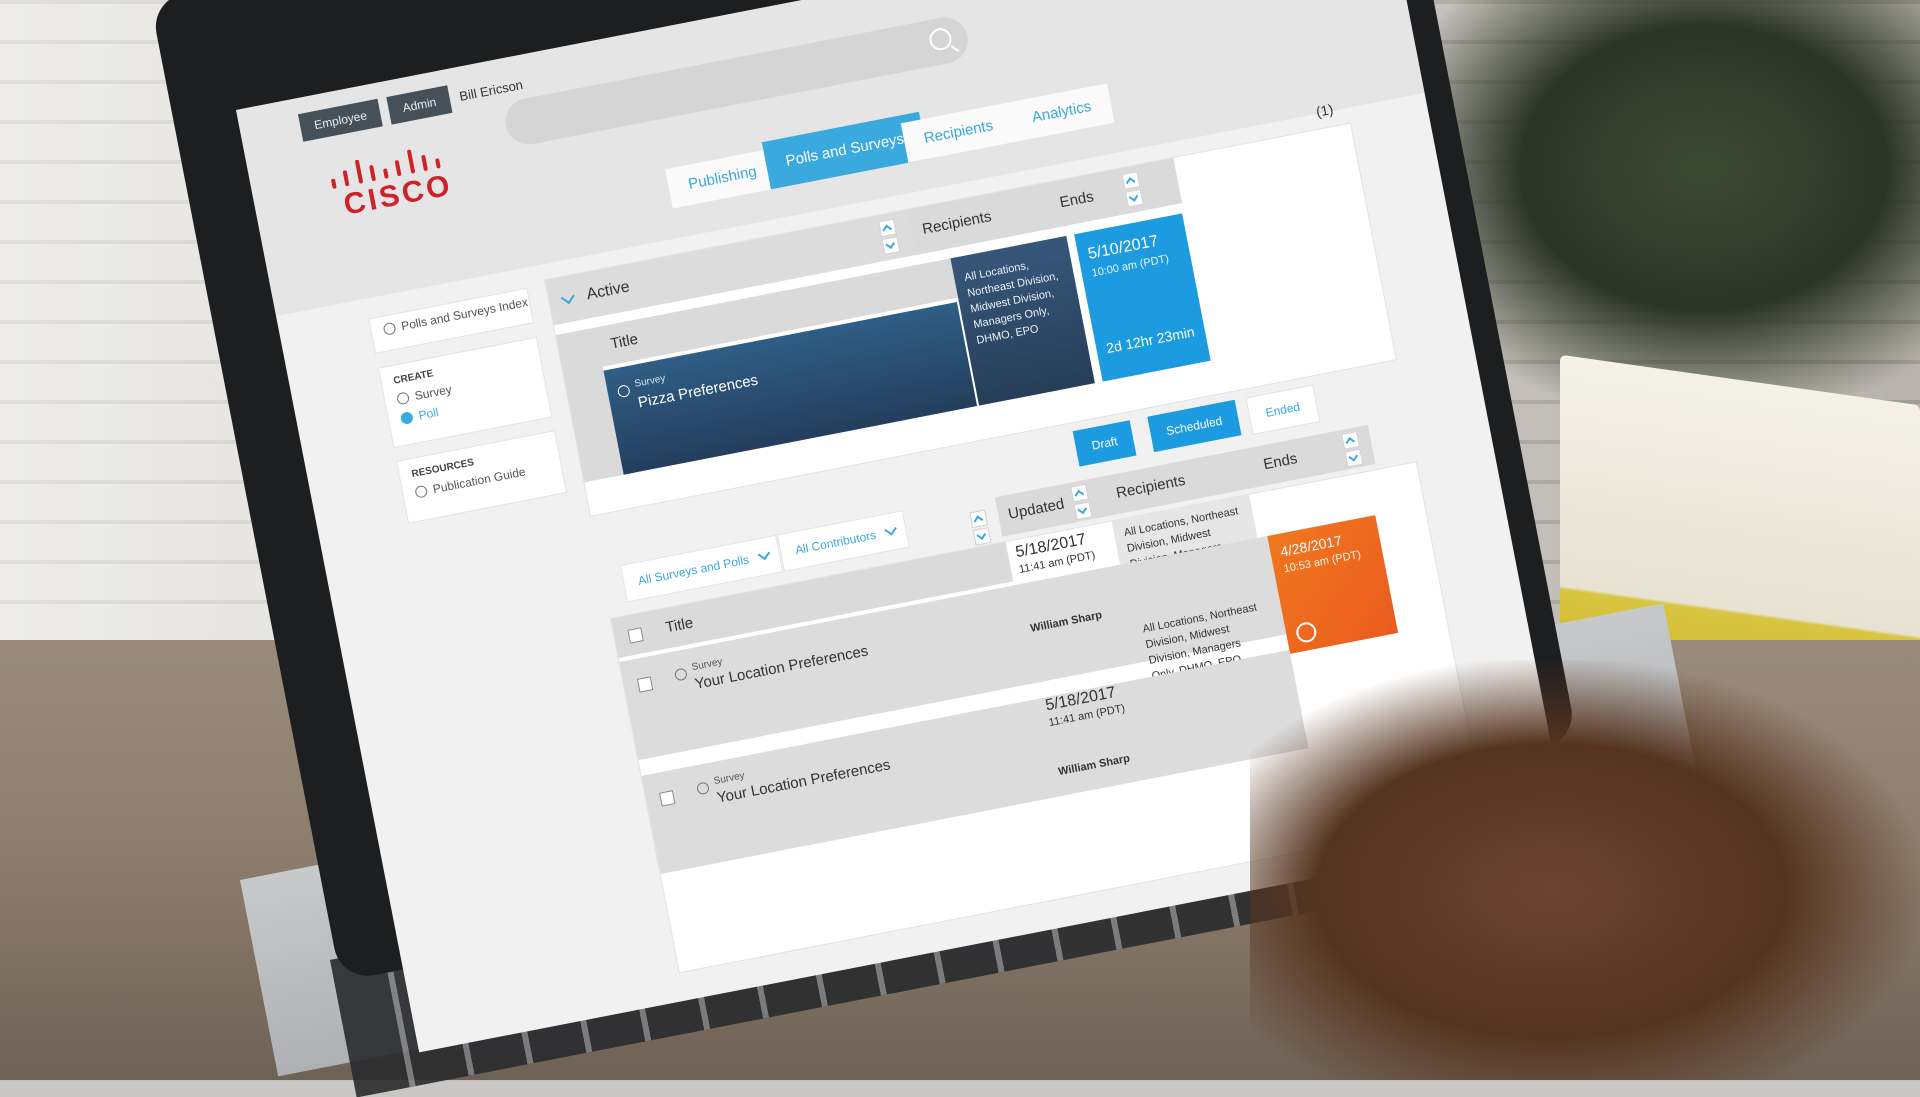  I want to click on search-icon, so click(940, 39).